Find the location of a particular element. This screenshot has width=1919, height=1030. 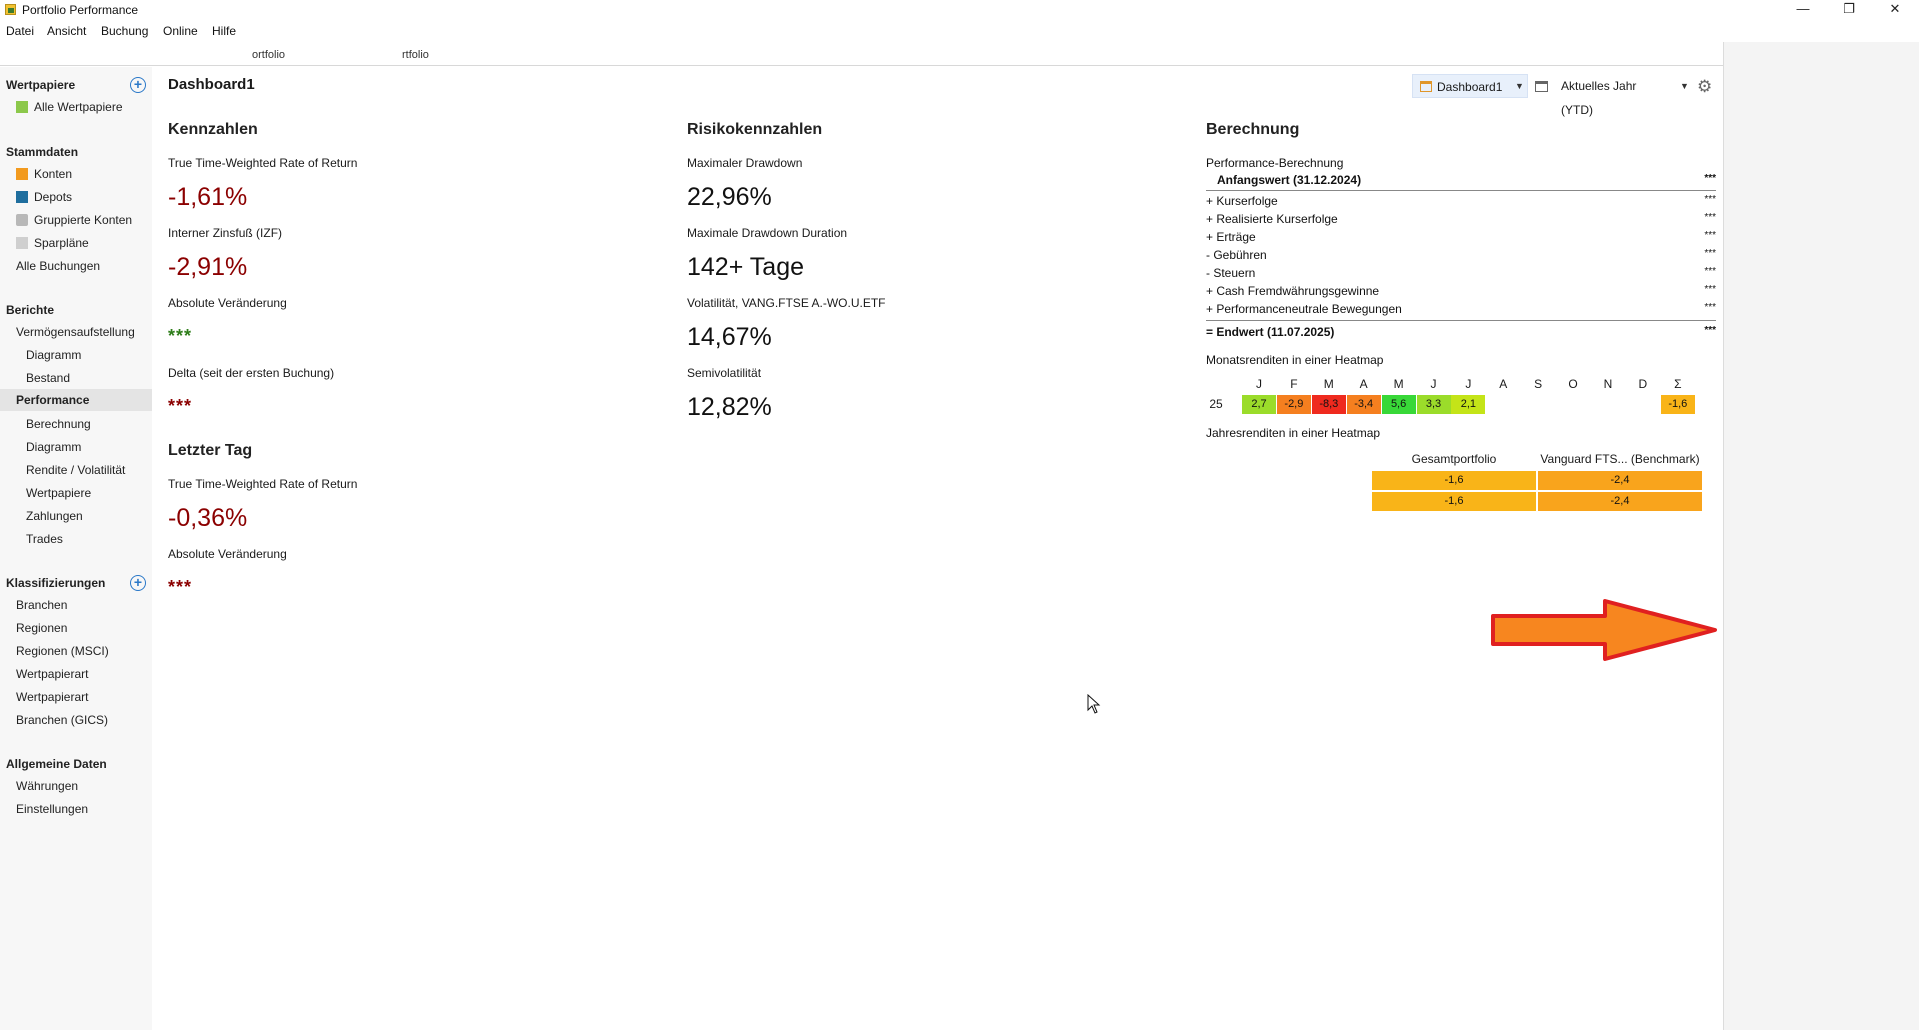

sidebar-item-alle-wertpapiere: Alle Wertpapiere is located at coordinates (69, 107).